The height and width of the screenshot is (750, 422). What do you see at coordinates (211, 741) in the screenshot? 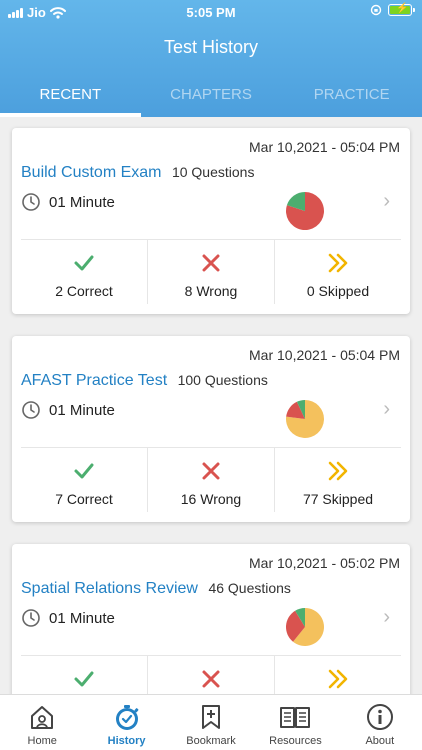
I see `nav-bookmark-label: Bookmark` at bounding box center [211, 741].